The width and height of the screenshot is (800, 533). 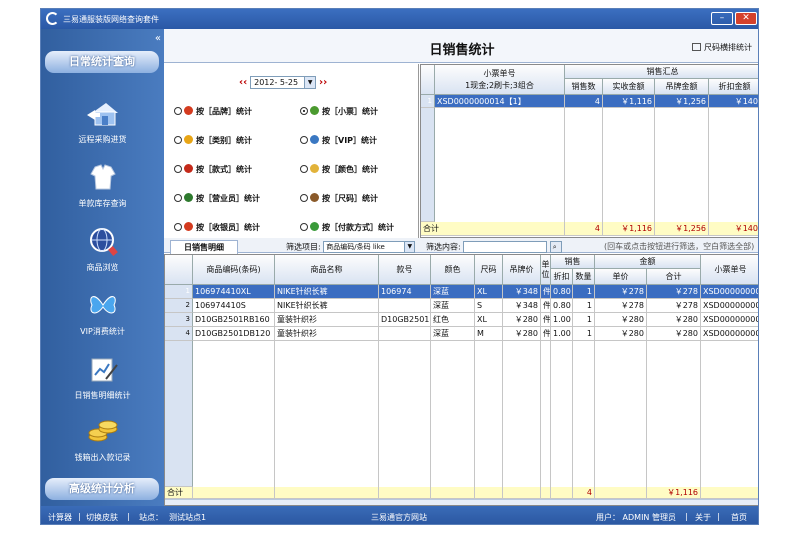 I want to click on group-by-option: 按［颜色］统计, so click(x=339, y=169).